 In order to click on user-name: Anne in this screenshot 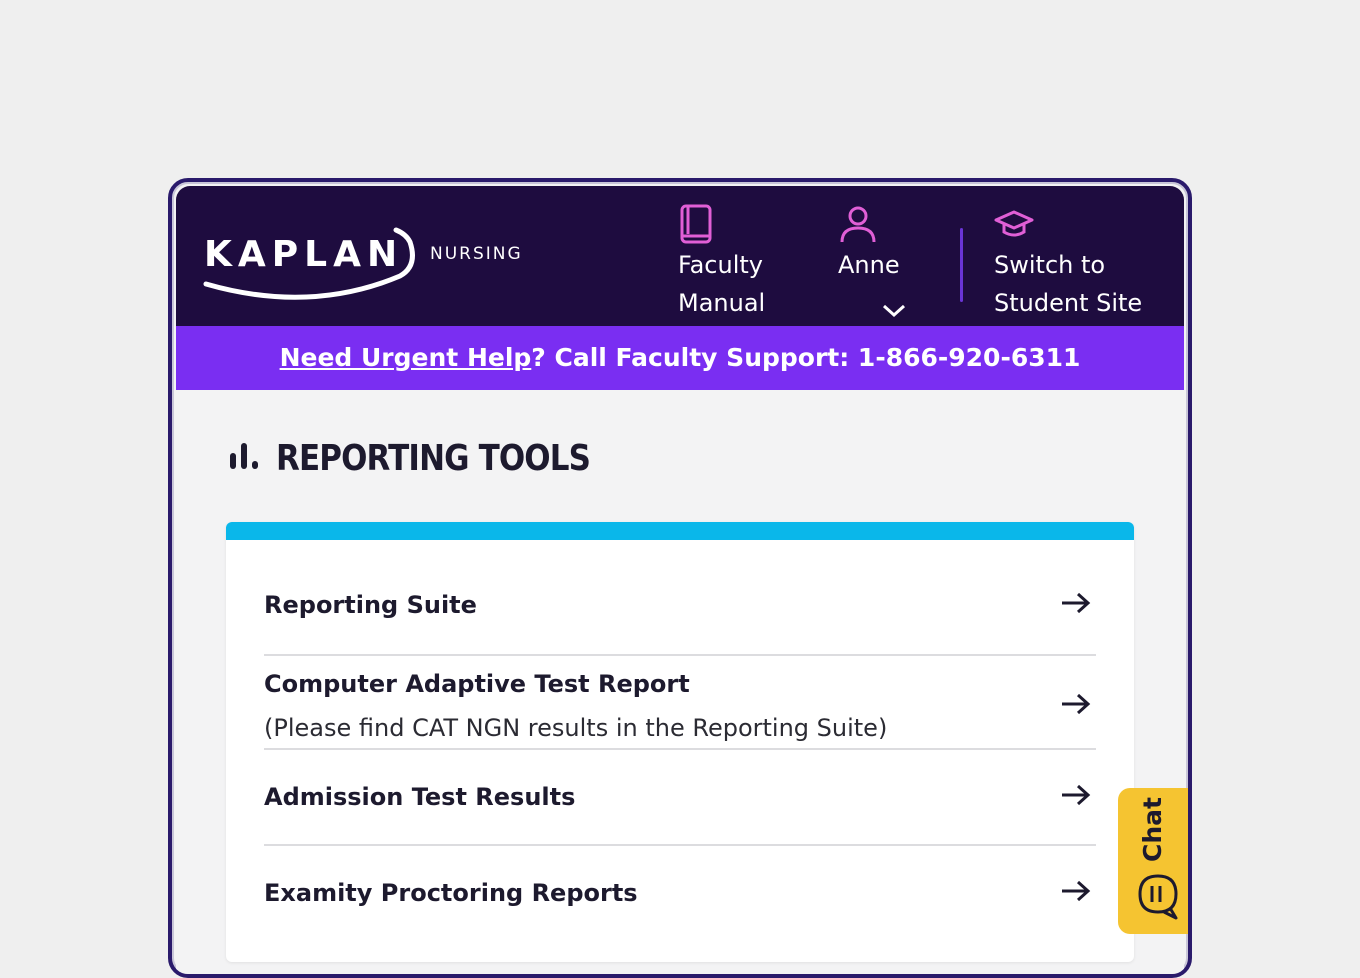, I will do `click(869, 265)`.